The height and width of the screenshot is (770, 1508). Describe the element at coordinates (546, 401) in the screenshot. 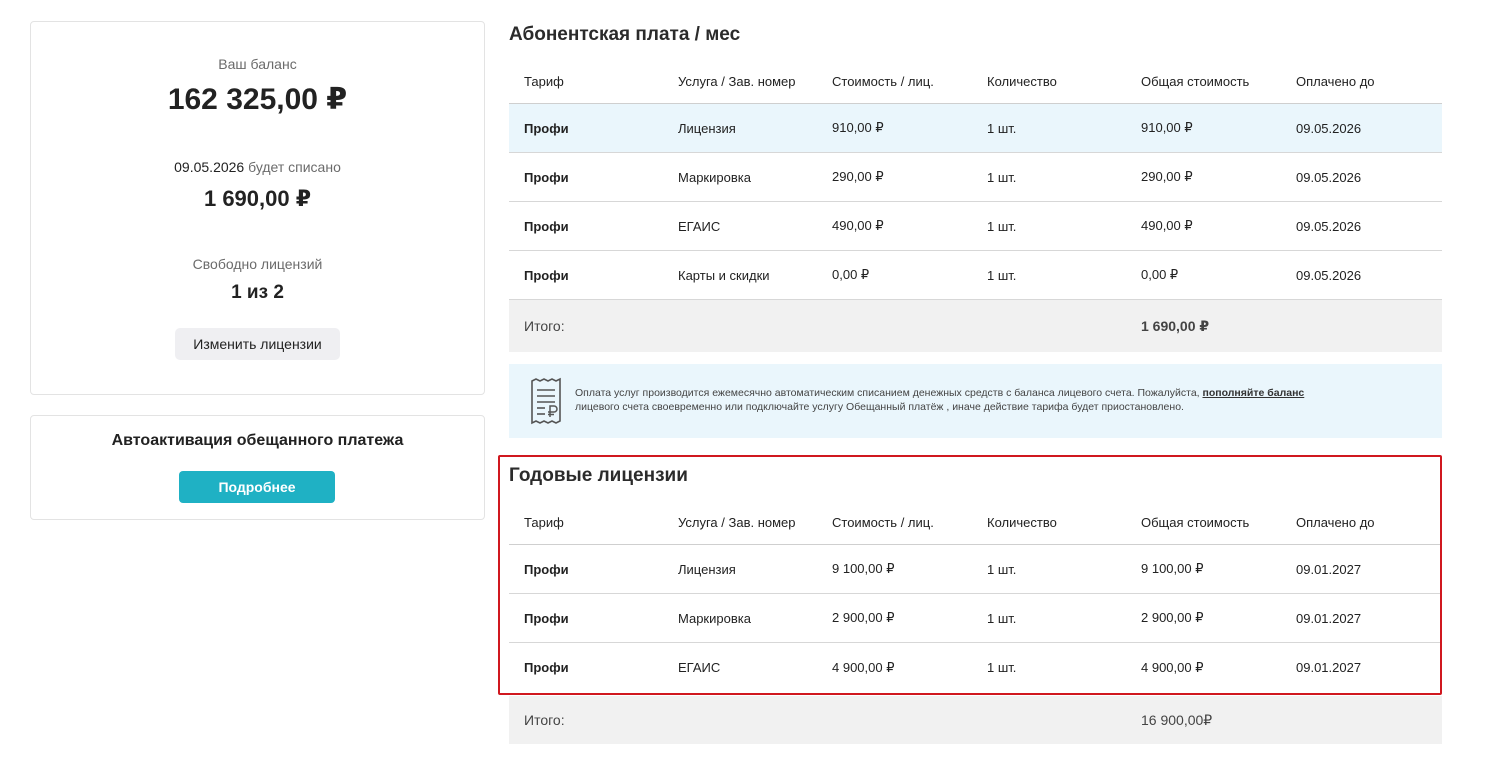

I see `receipt-ruble-icon` at that location.